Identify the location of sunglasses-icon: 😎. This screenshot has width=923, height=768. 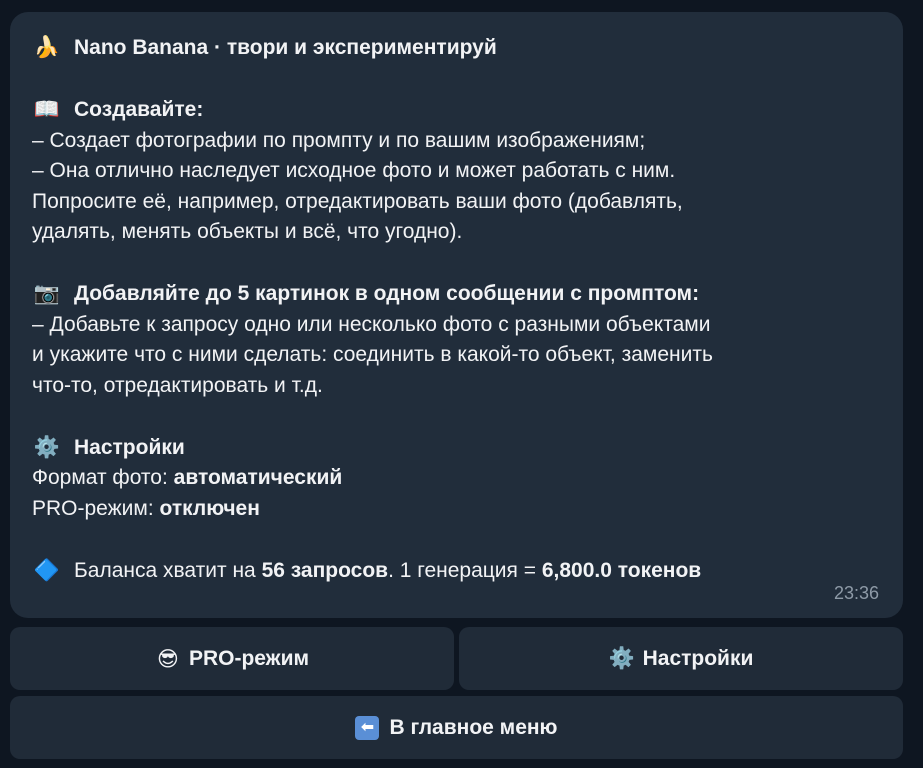
(168, 658).